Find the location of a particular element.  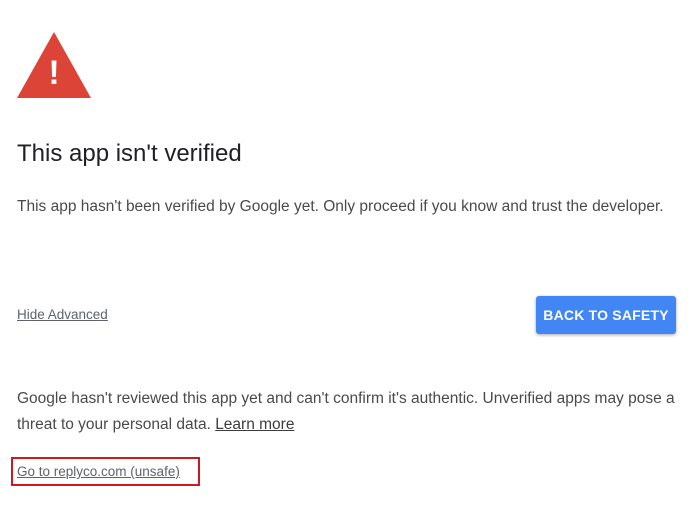

proceed-unsafe-link: Go to replyco.com (unsafe) is located at coordinates (98, 471).